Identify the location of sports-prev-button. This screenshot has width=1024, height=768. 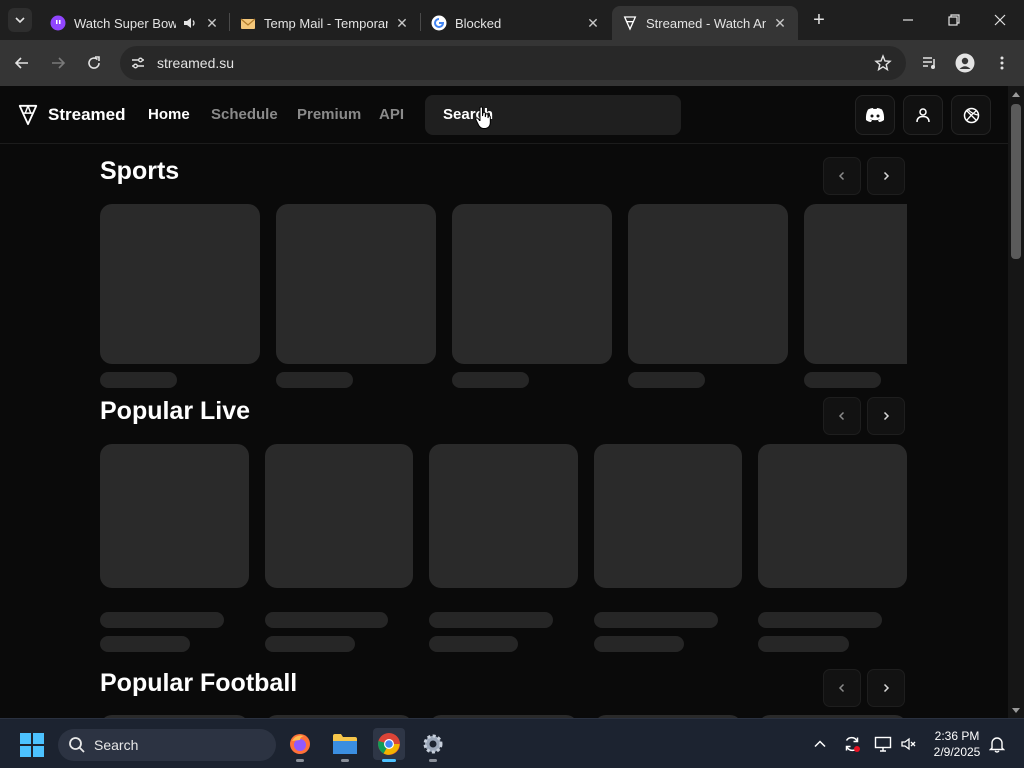
(842, 176).